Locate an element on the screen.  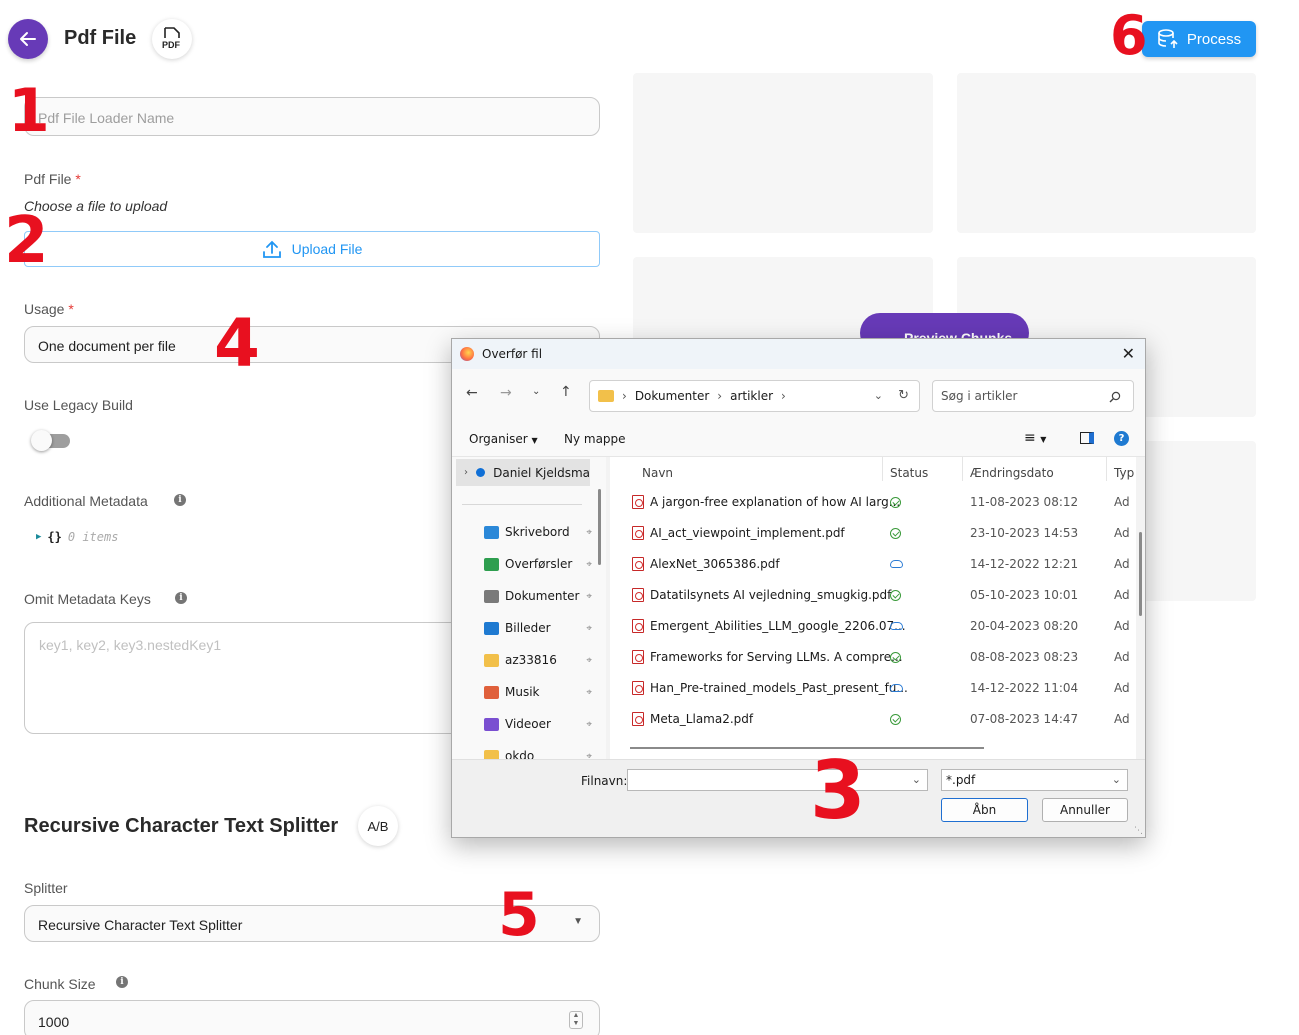
folder-icon is located at coordinates (606, 396).